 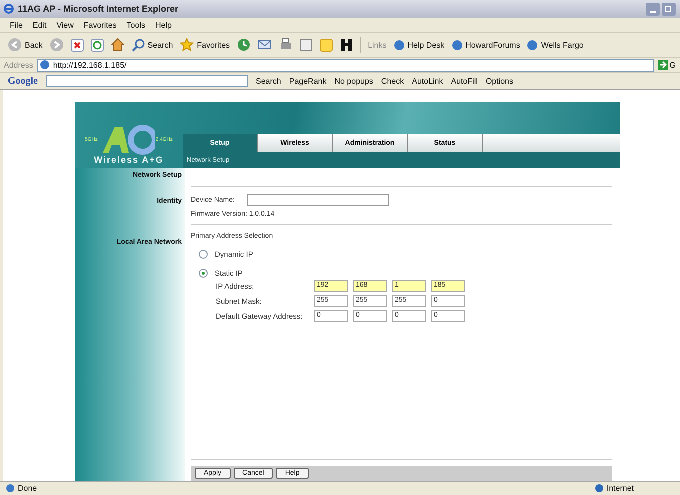 What do you see at coordinates (327, 45) in the screenshot?
I see `note-icon` at bounding box center [327, 45].